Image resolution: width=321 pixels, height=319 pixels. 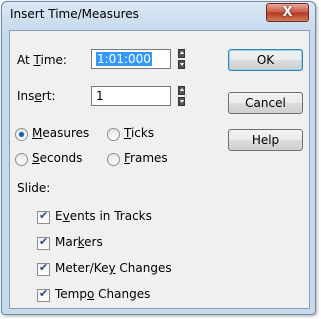 I want to click on close-button: X, so click(x=287, y=12).